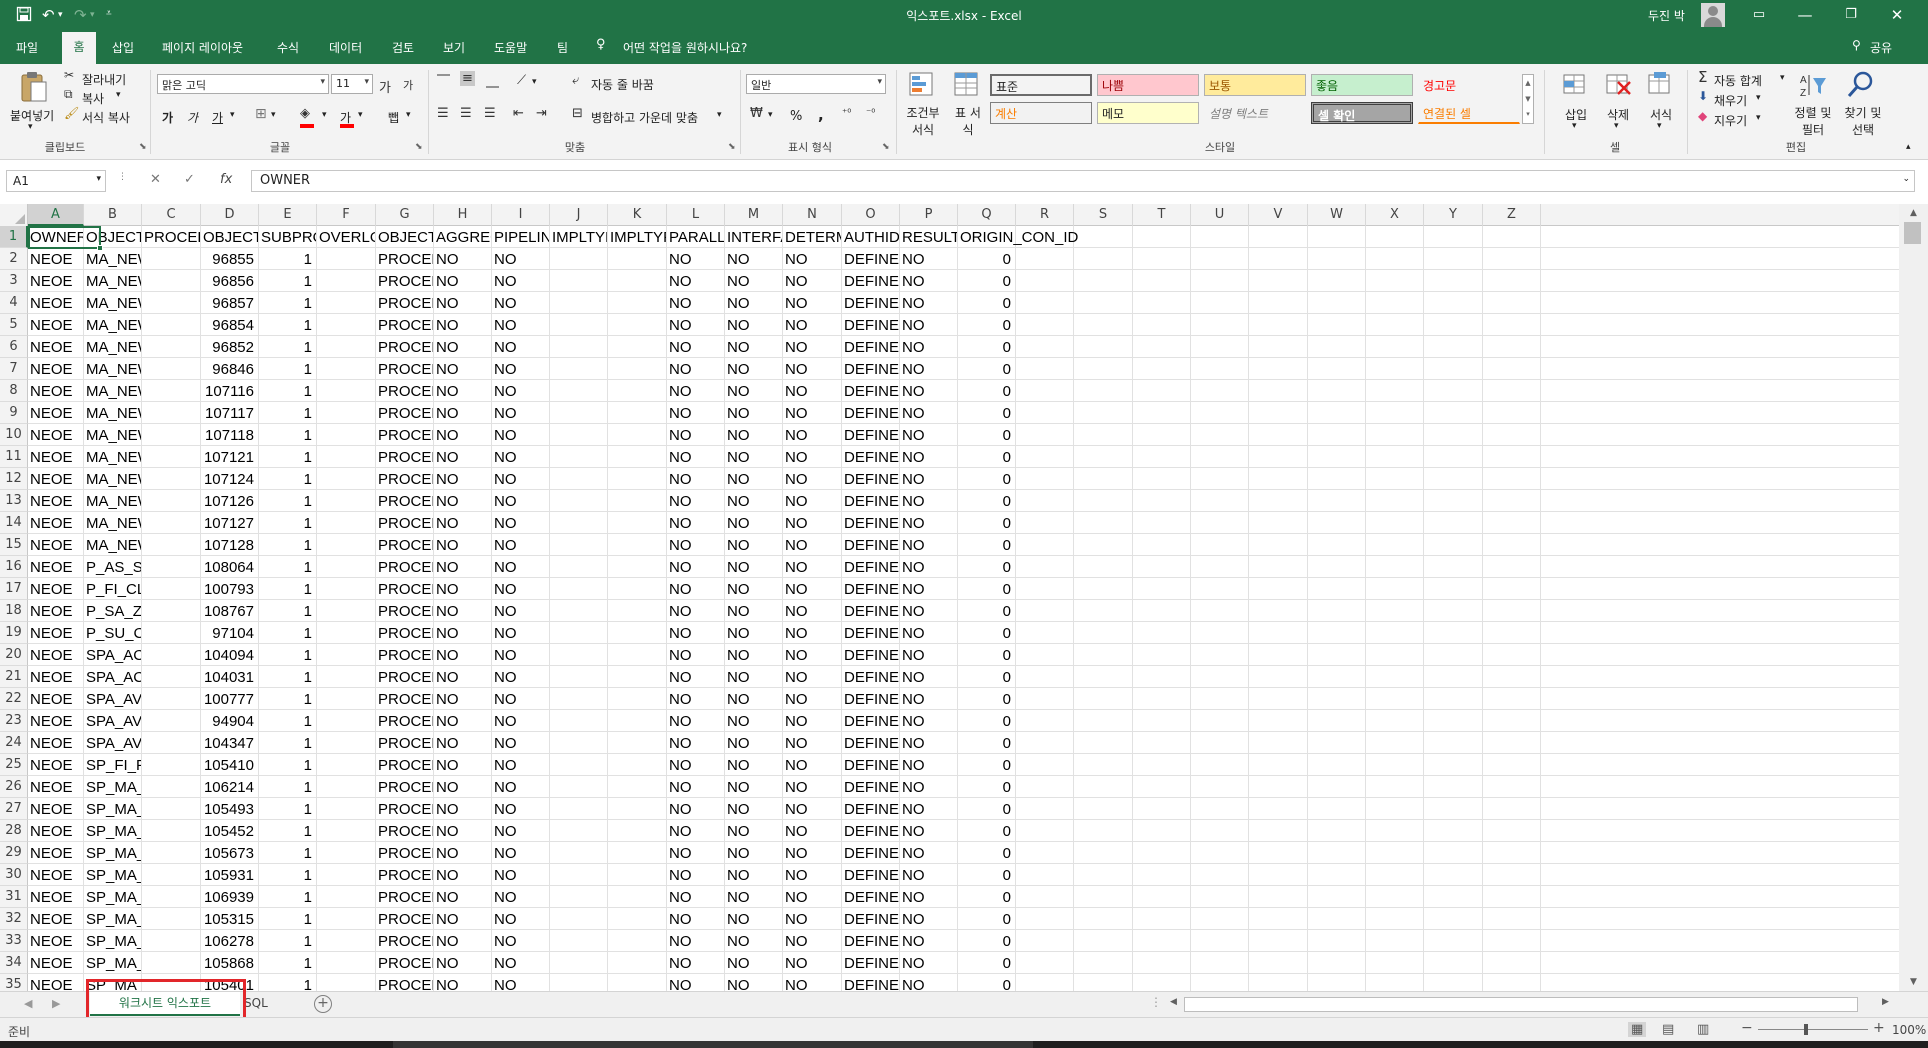 The width and height of the screenshot is (1928, 1048). I want to click on cell-object-id: 96846, so click(229, 369).